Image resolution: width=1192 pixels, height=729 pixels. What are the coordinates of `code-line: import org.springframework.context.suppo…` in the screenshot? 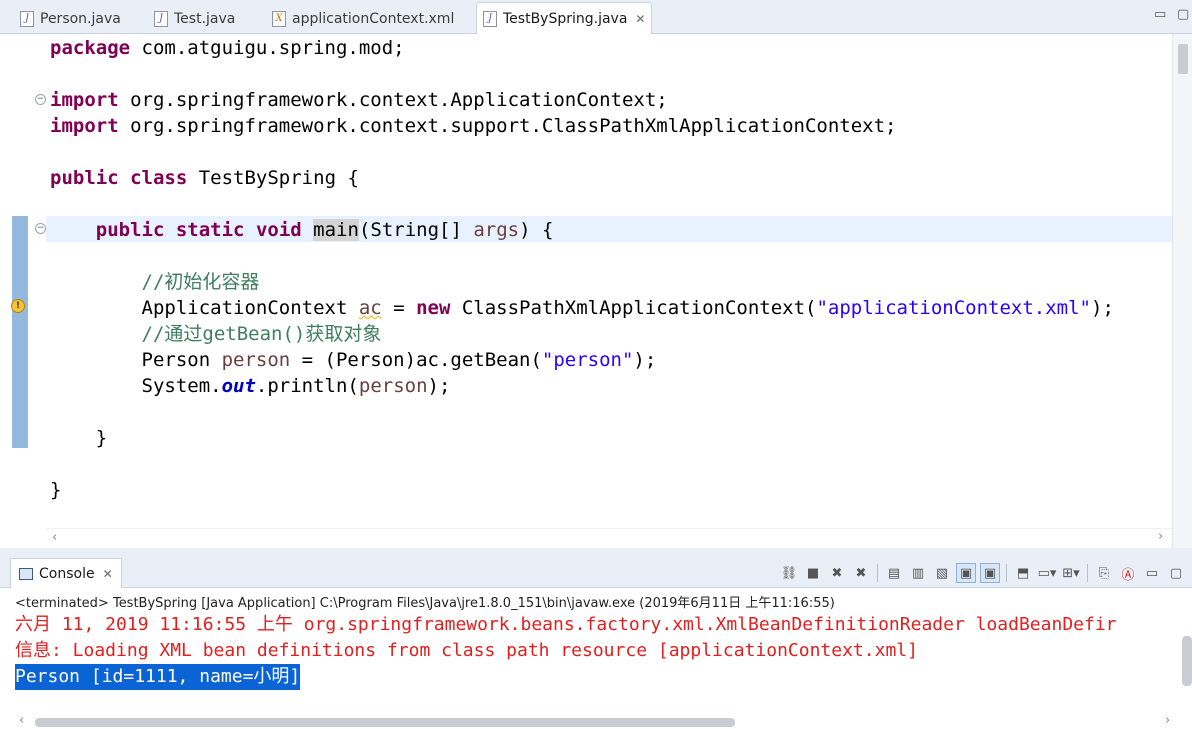 It's located at (473, 126).